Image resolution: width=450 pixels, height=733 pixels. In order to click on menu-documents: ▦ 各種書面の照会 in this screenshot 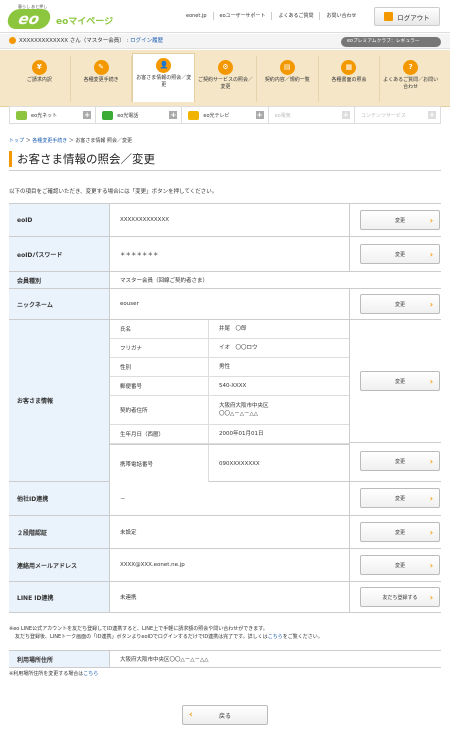, I will do `click(350, 79)`.